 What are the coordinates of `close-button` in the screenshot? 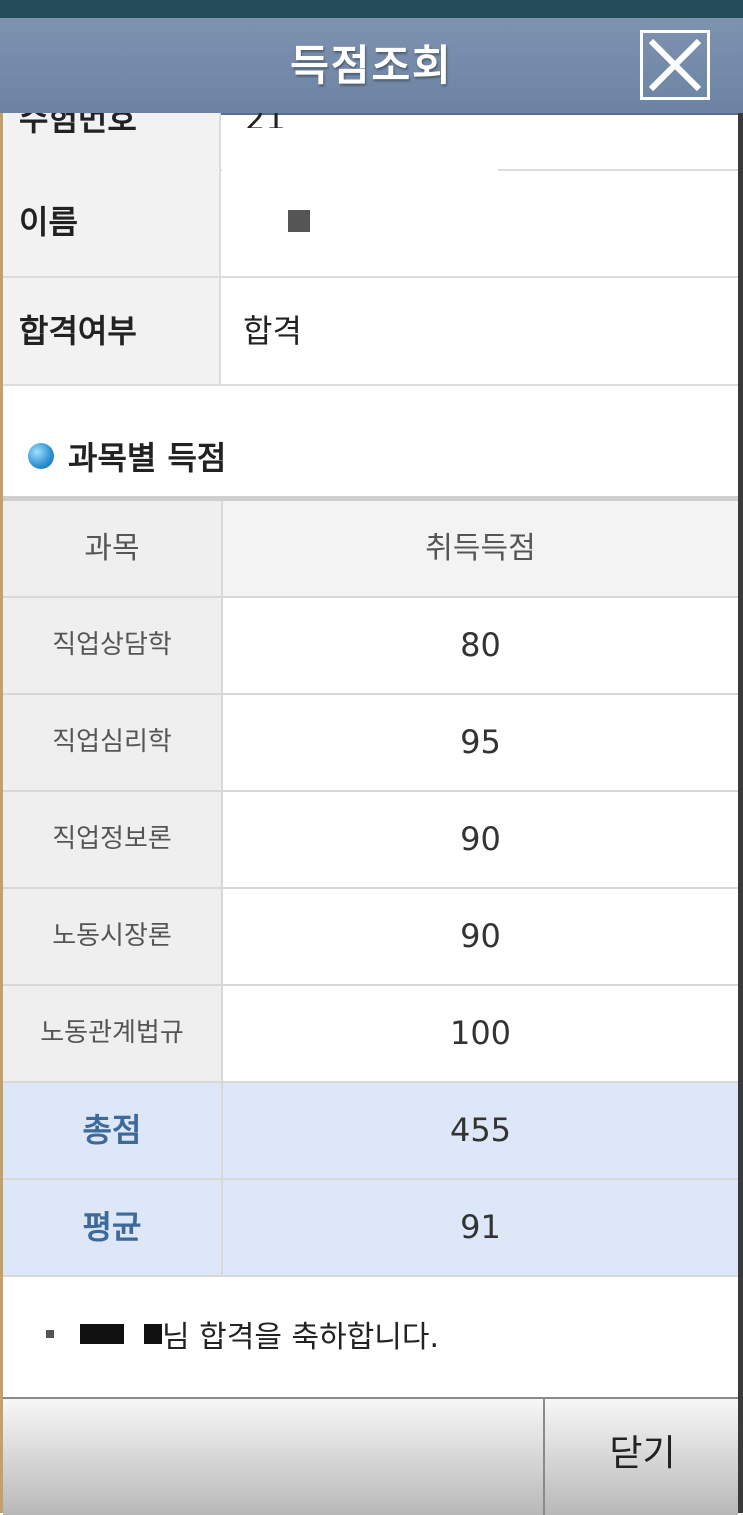 It's located at (675, 65).